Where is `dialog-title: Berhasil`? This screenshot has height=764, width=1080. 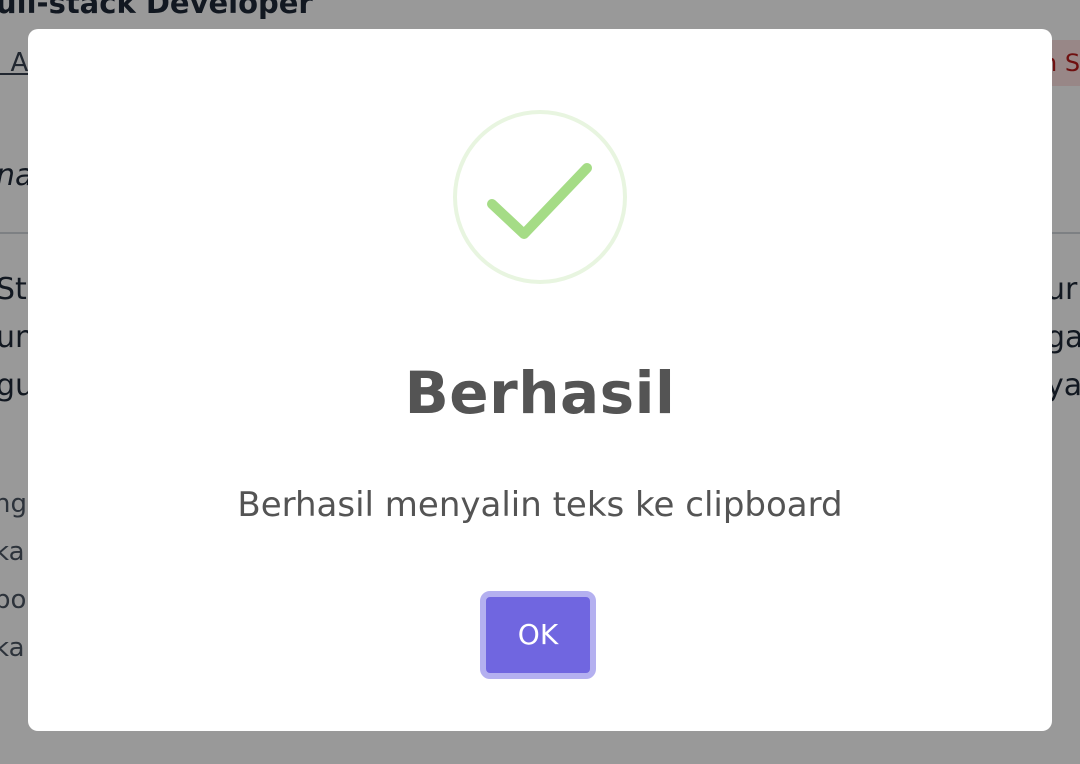 dialog-title: Berhasil is located at coordinates (540, 393).